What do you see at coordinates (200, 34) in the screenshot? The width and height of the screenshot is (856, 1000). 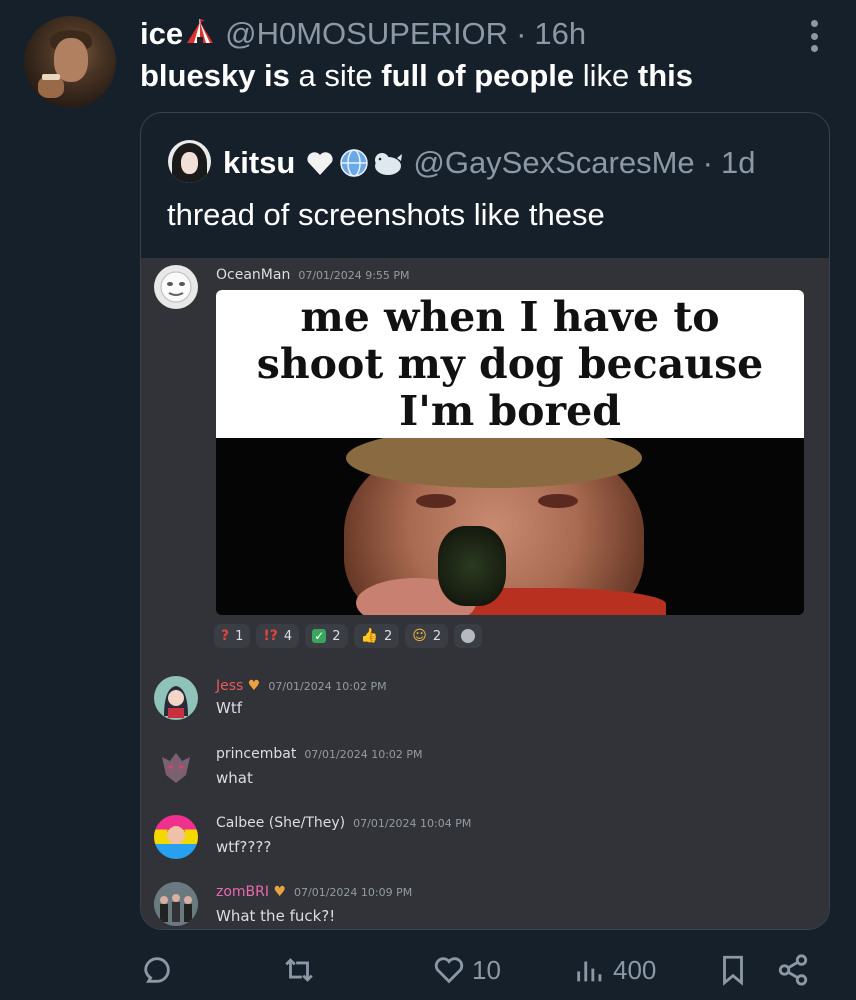 I see `circus-tent-icon` at bounding box center [200, 34].